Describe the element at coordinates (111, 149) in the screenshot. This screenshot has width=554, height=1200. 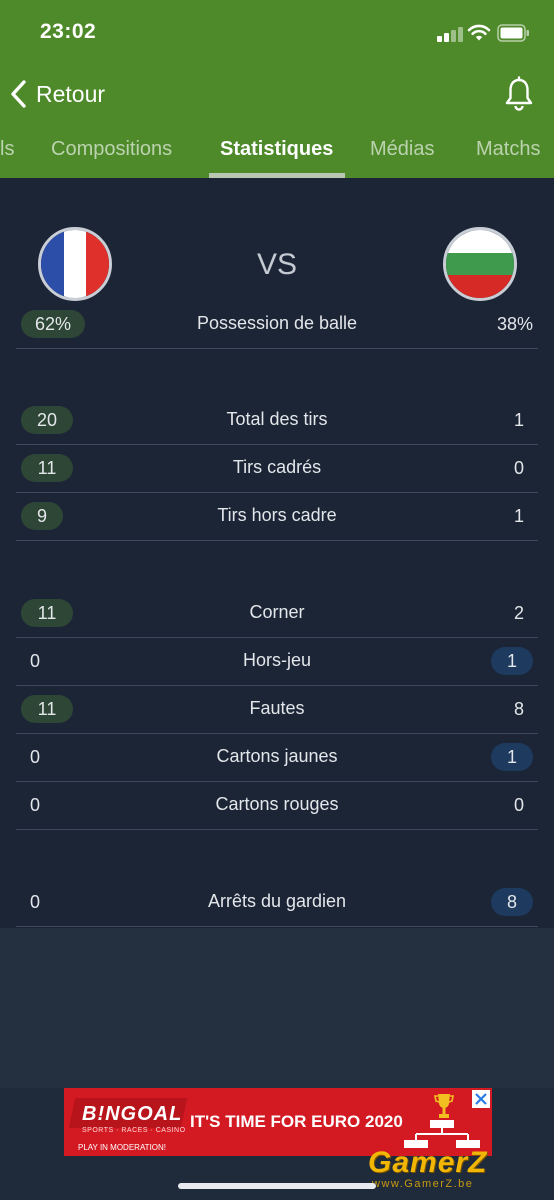
I see `tab-compositions: Compositions` at that location.